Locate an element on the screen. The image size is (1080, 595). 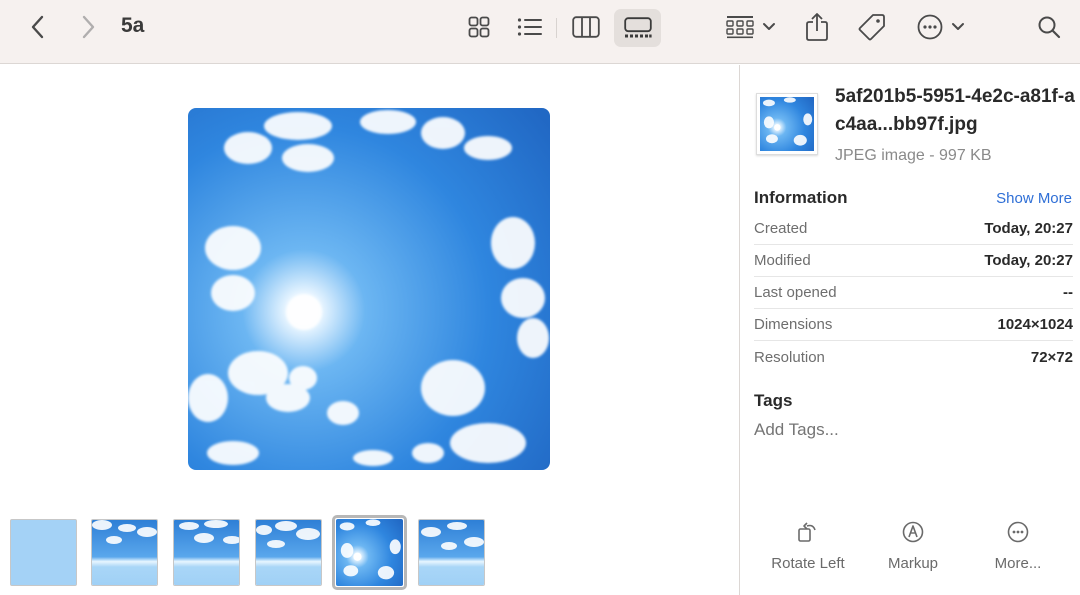
info-row-last-opened: Last opened -- is located at coordinates (913, 293).